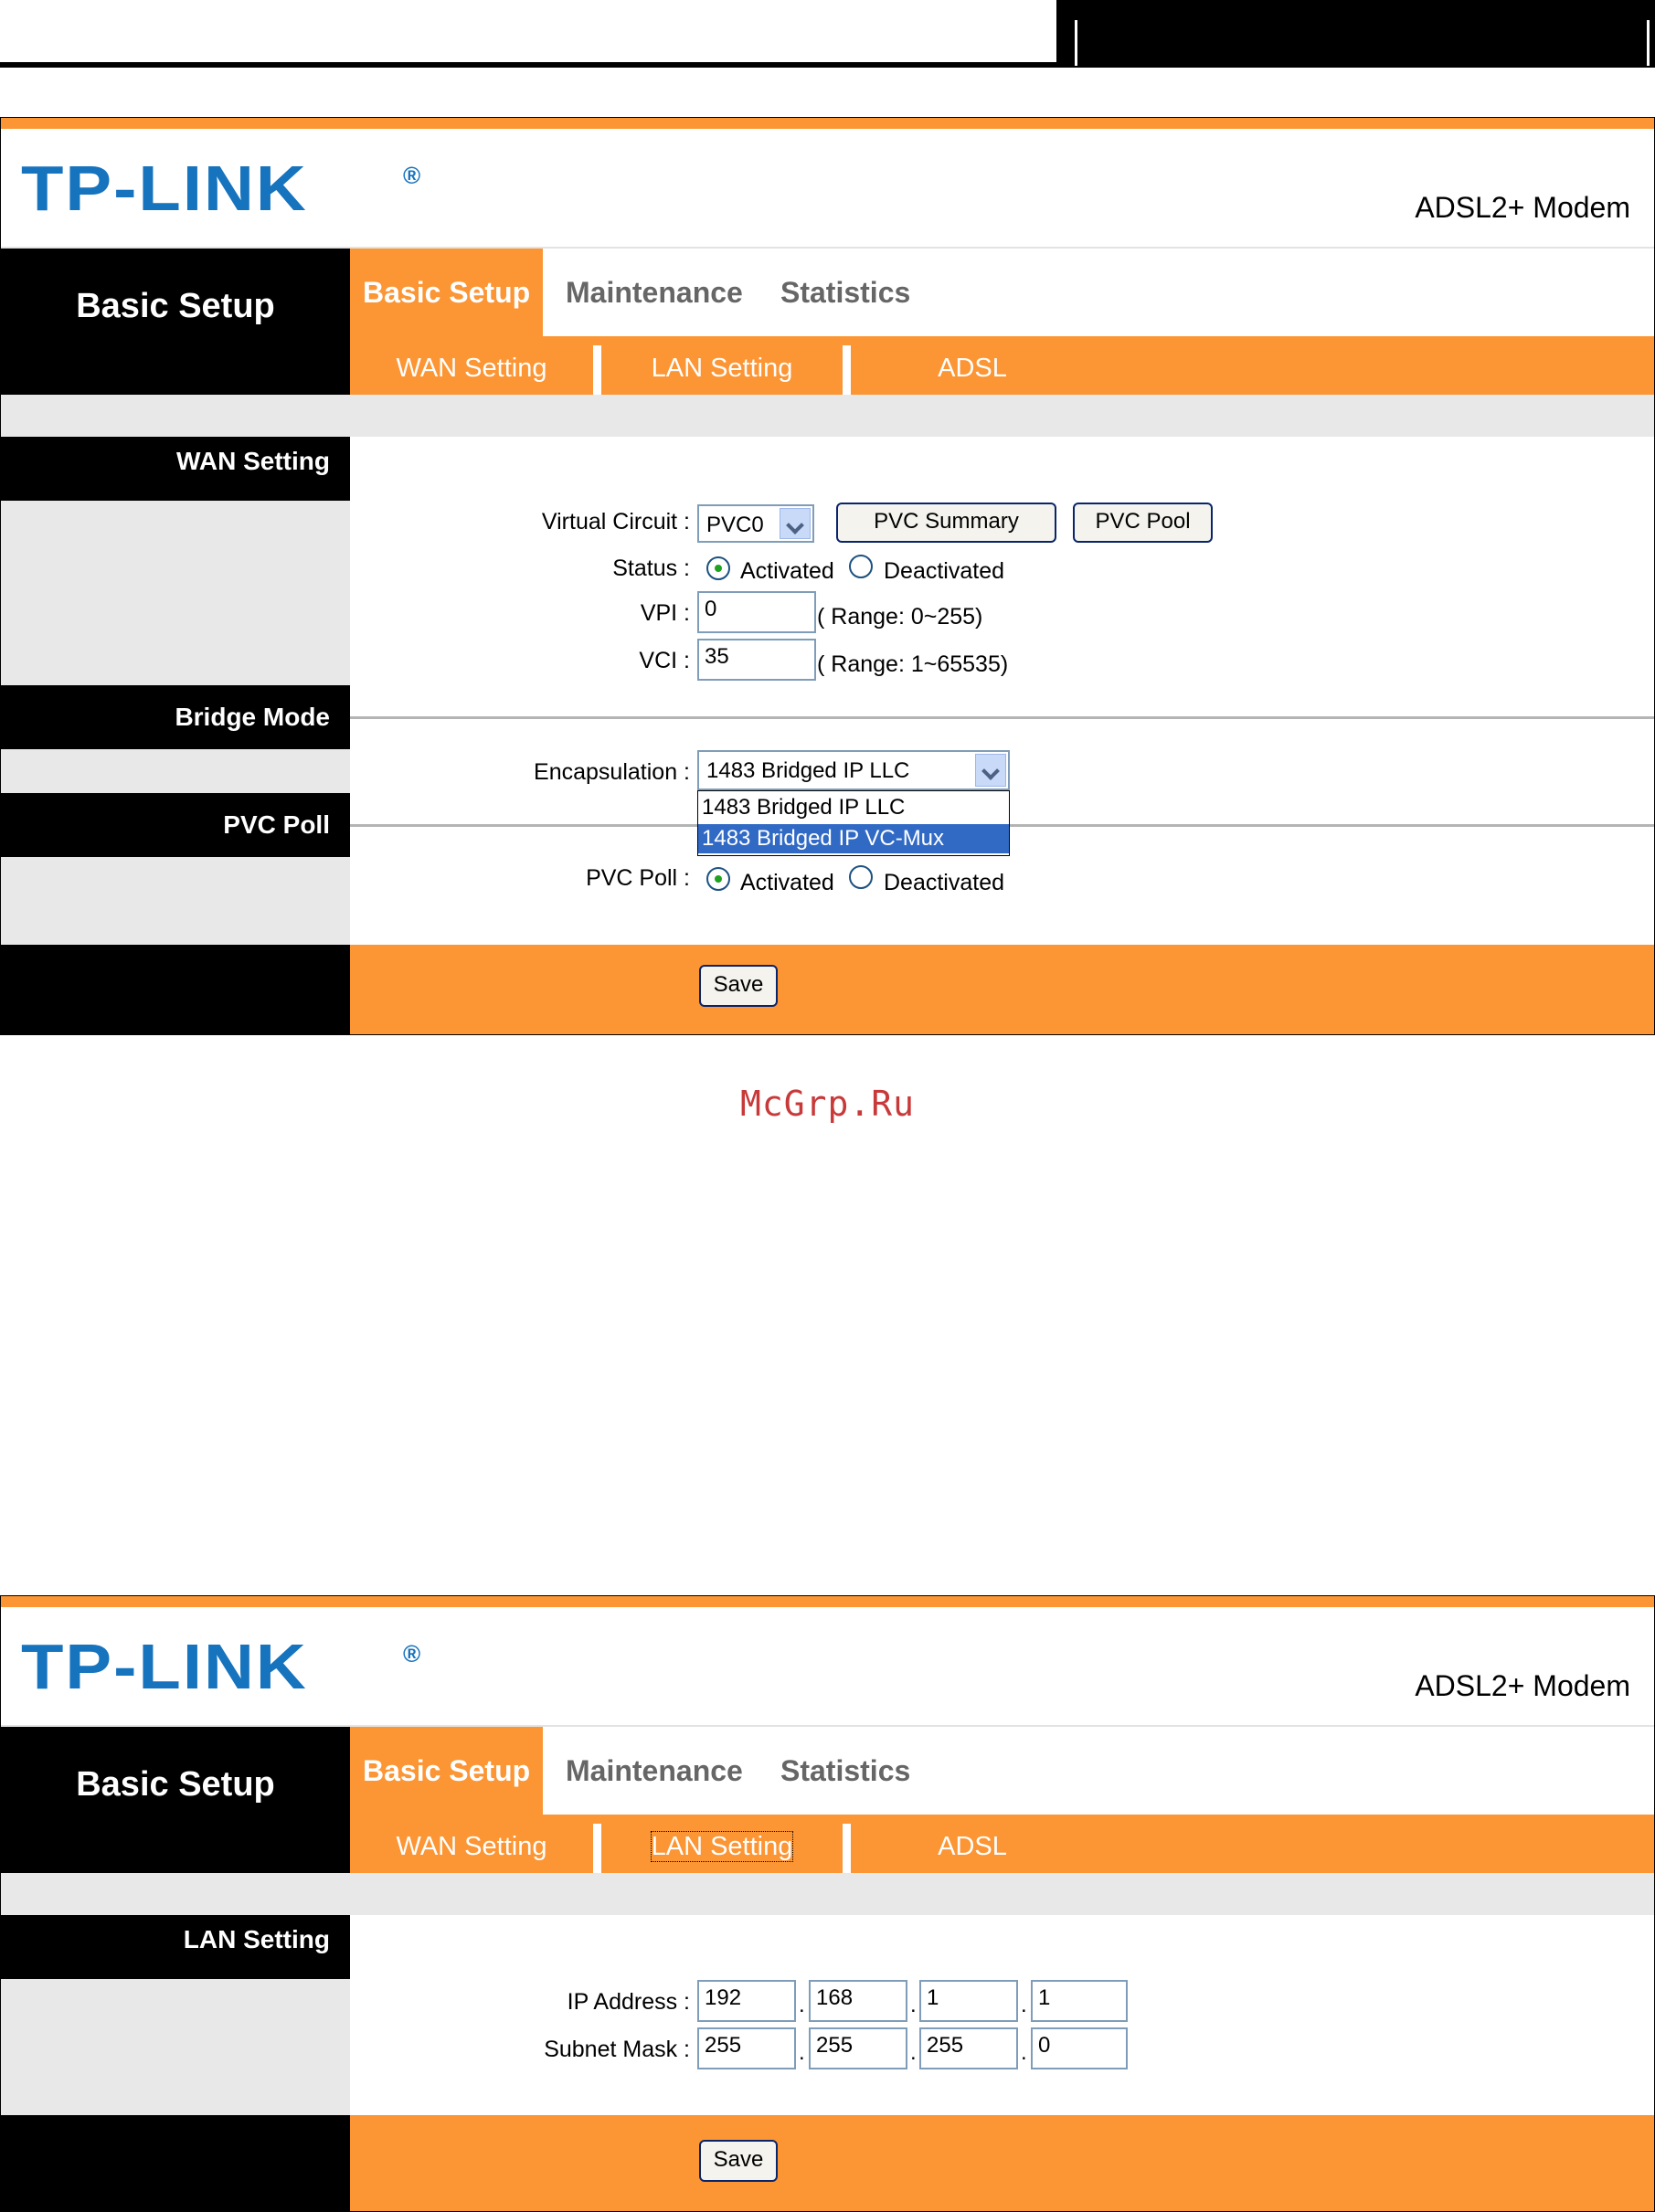 This screenshot has width=1655, height=2212. What do you see at coordinates (945, 882) in the screenshot?
I see `pvc-poll-deactivated-label: Deactivated` at bounding box center [945, 882].